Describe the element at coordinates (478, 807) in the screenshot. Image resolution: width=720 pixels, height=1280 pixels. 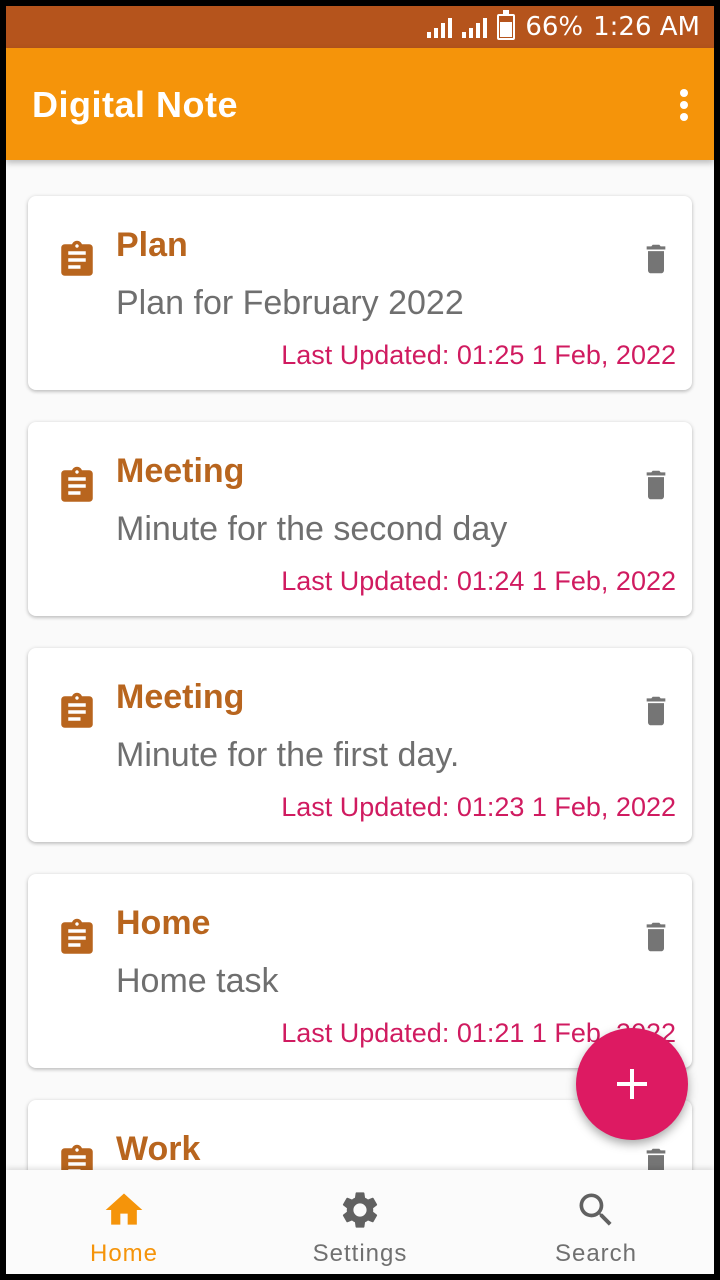
I see `note-last-updated: Last Updated: 01:23 1 Feb, 2022` at that location.